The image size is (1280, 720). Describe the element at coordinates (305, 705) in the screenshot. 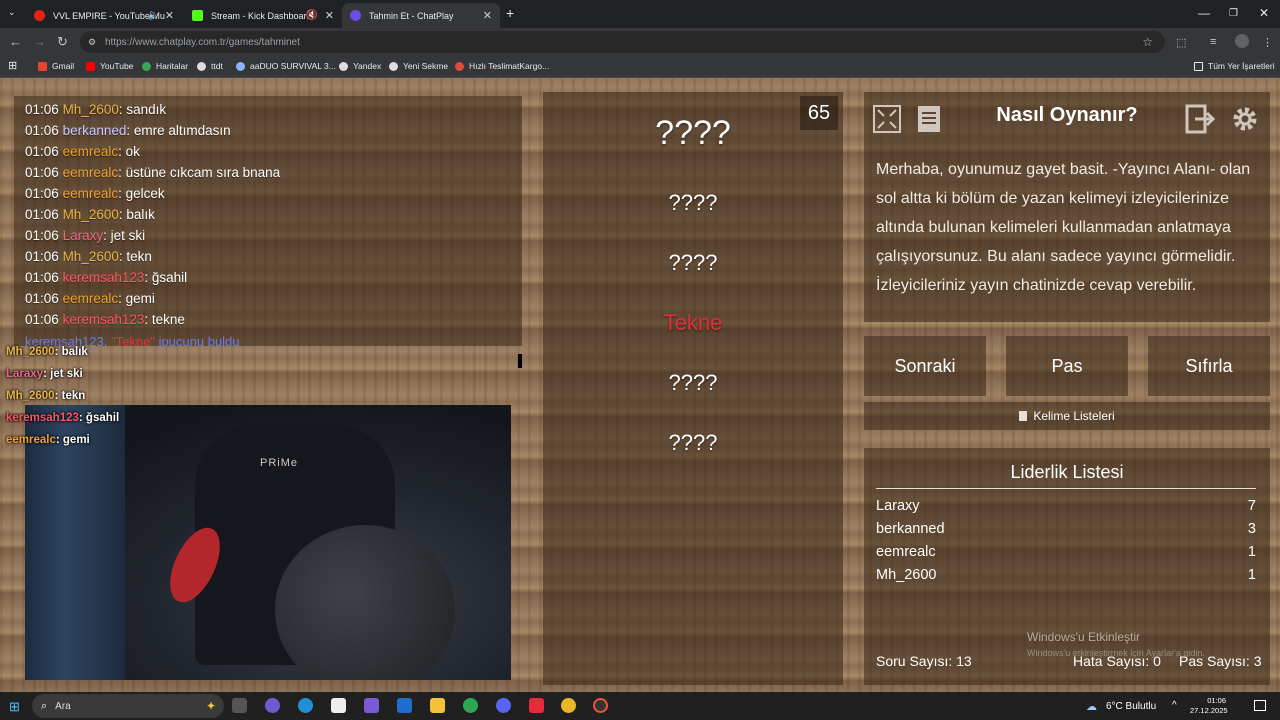

I see `edge-icon` at that location.